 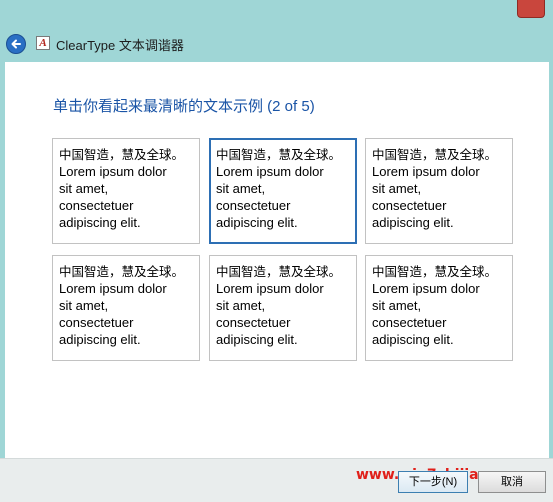 I want to click on next-button: 下一步(N), so click(x=433, y=482).